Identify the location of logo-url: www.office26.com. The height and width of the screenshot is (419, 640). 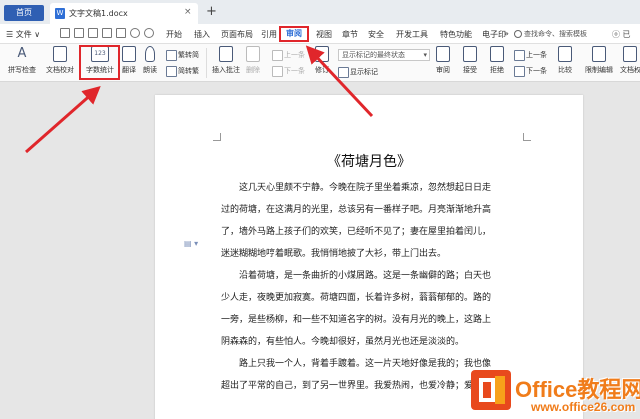
(583, 407).